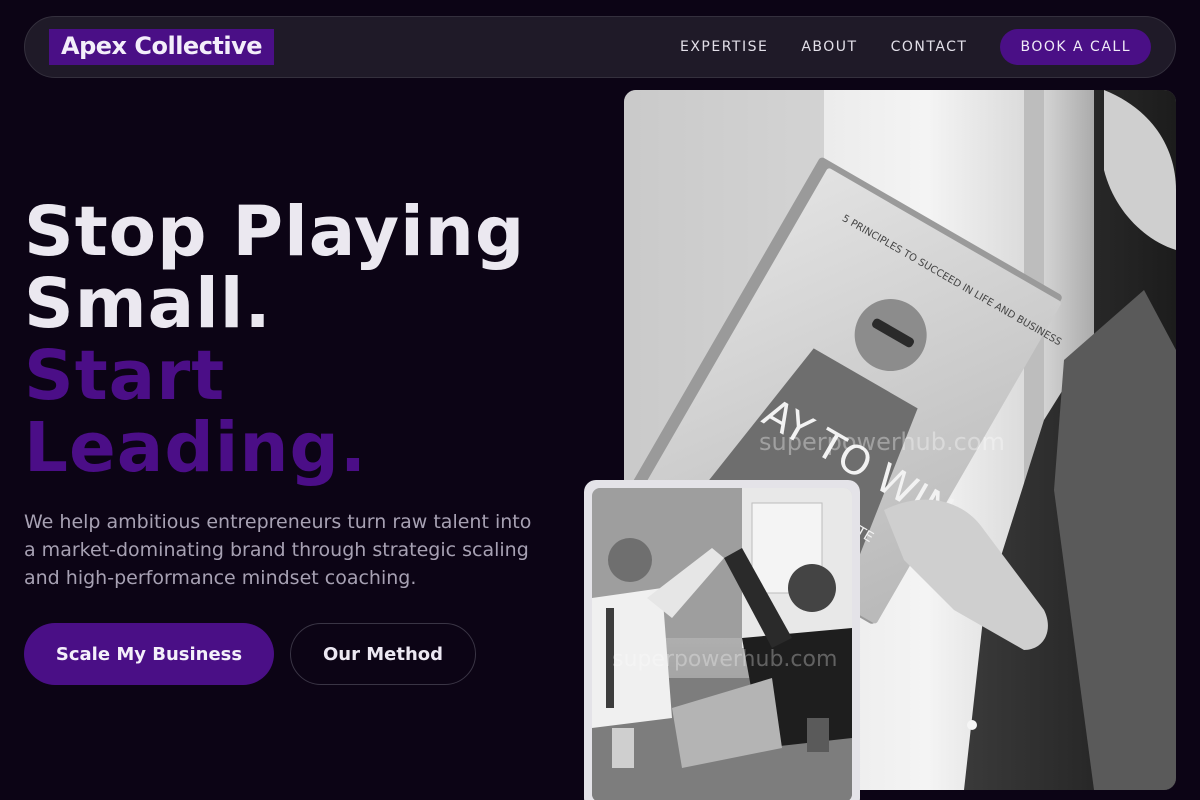 This screenshot has width=1200, height=800. I want to click on team-high-five-photo: superpowerhub.com, so click(722, 644).